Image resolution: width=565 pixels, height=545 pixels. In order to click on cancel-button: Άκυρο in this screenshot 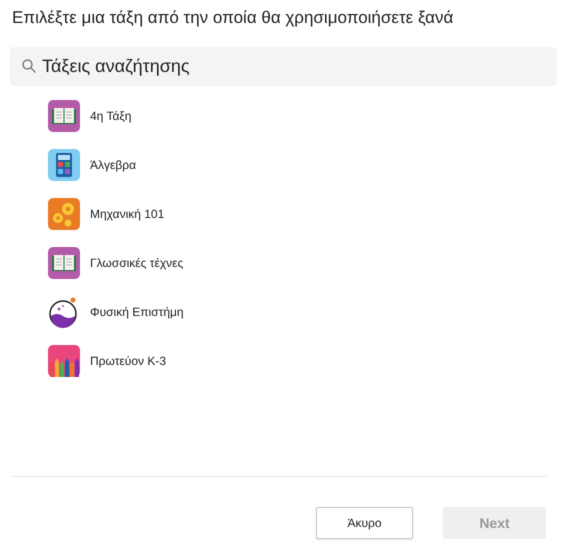, I will do `click(364, 523)`.